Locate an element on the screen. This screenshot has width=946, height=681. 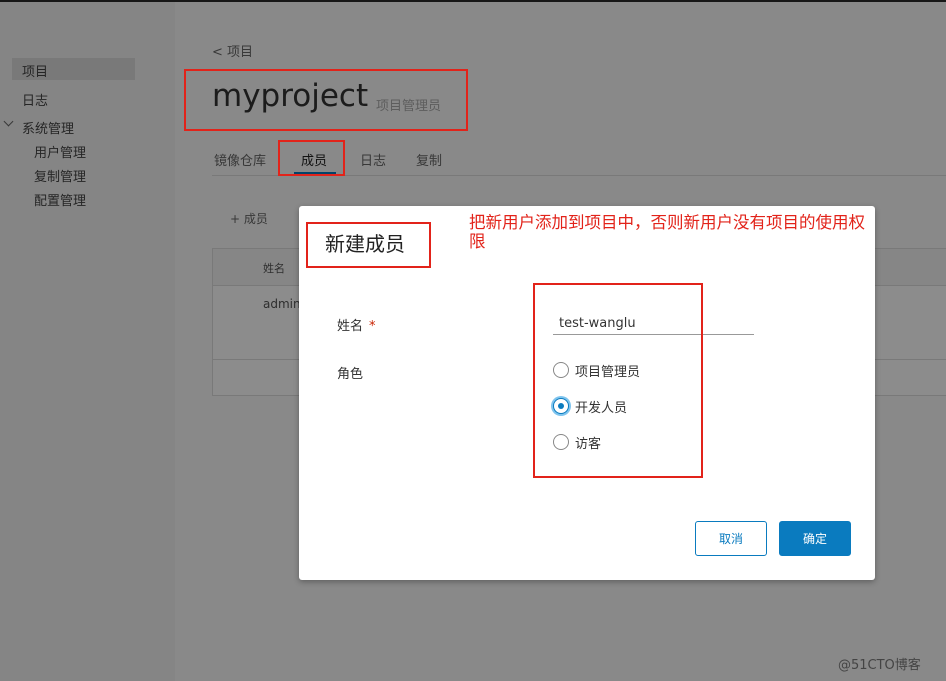
name-field-label: 姓名 * is located at coordinates (356, 324).